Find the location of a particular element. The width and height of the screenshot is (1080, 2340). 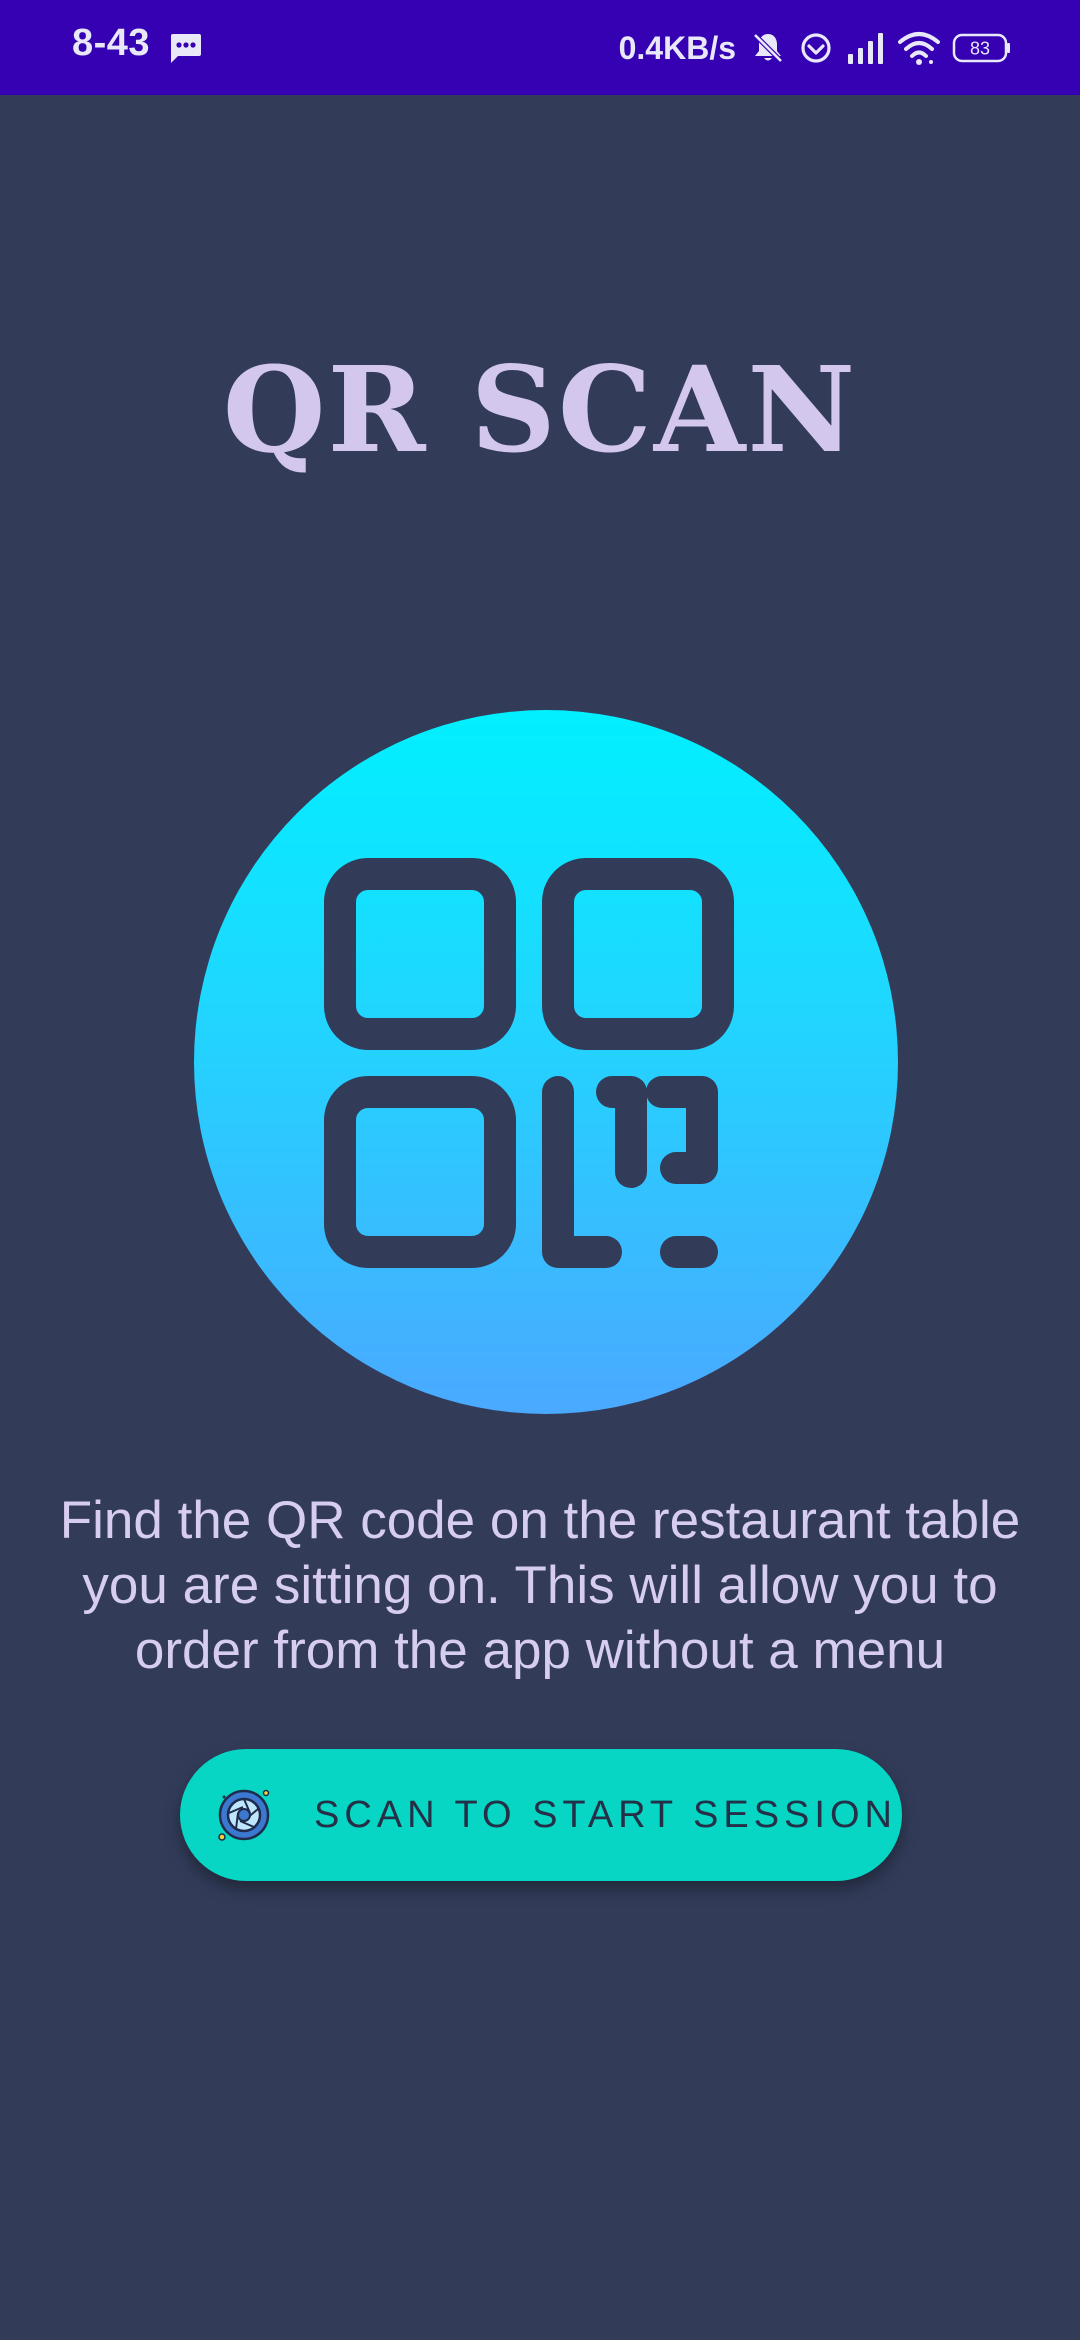

camera-shutter-icon is located at coordinates (244, 1815).